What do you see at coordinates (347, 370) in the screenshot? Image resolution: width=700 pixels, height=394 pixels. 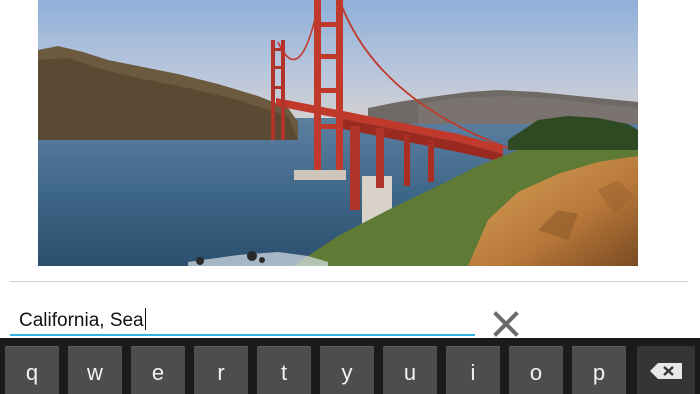 I see `key-y: y` at bounding box center [347, 370].